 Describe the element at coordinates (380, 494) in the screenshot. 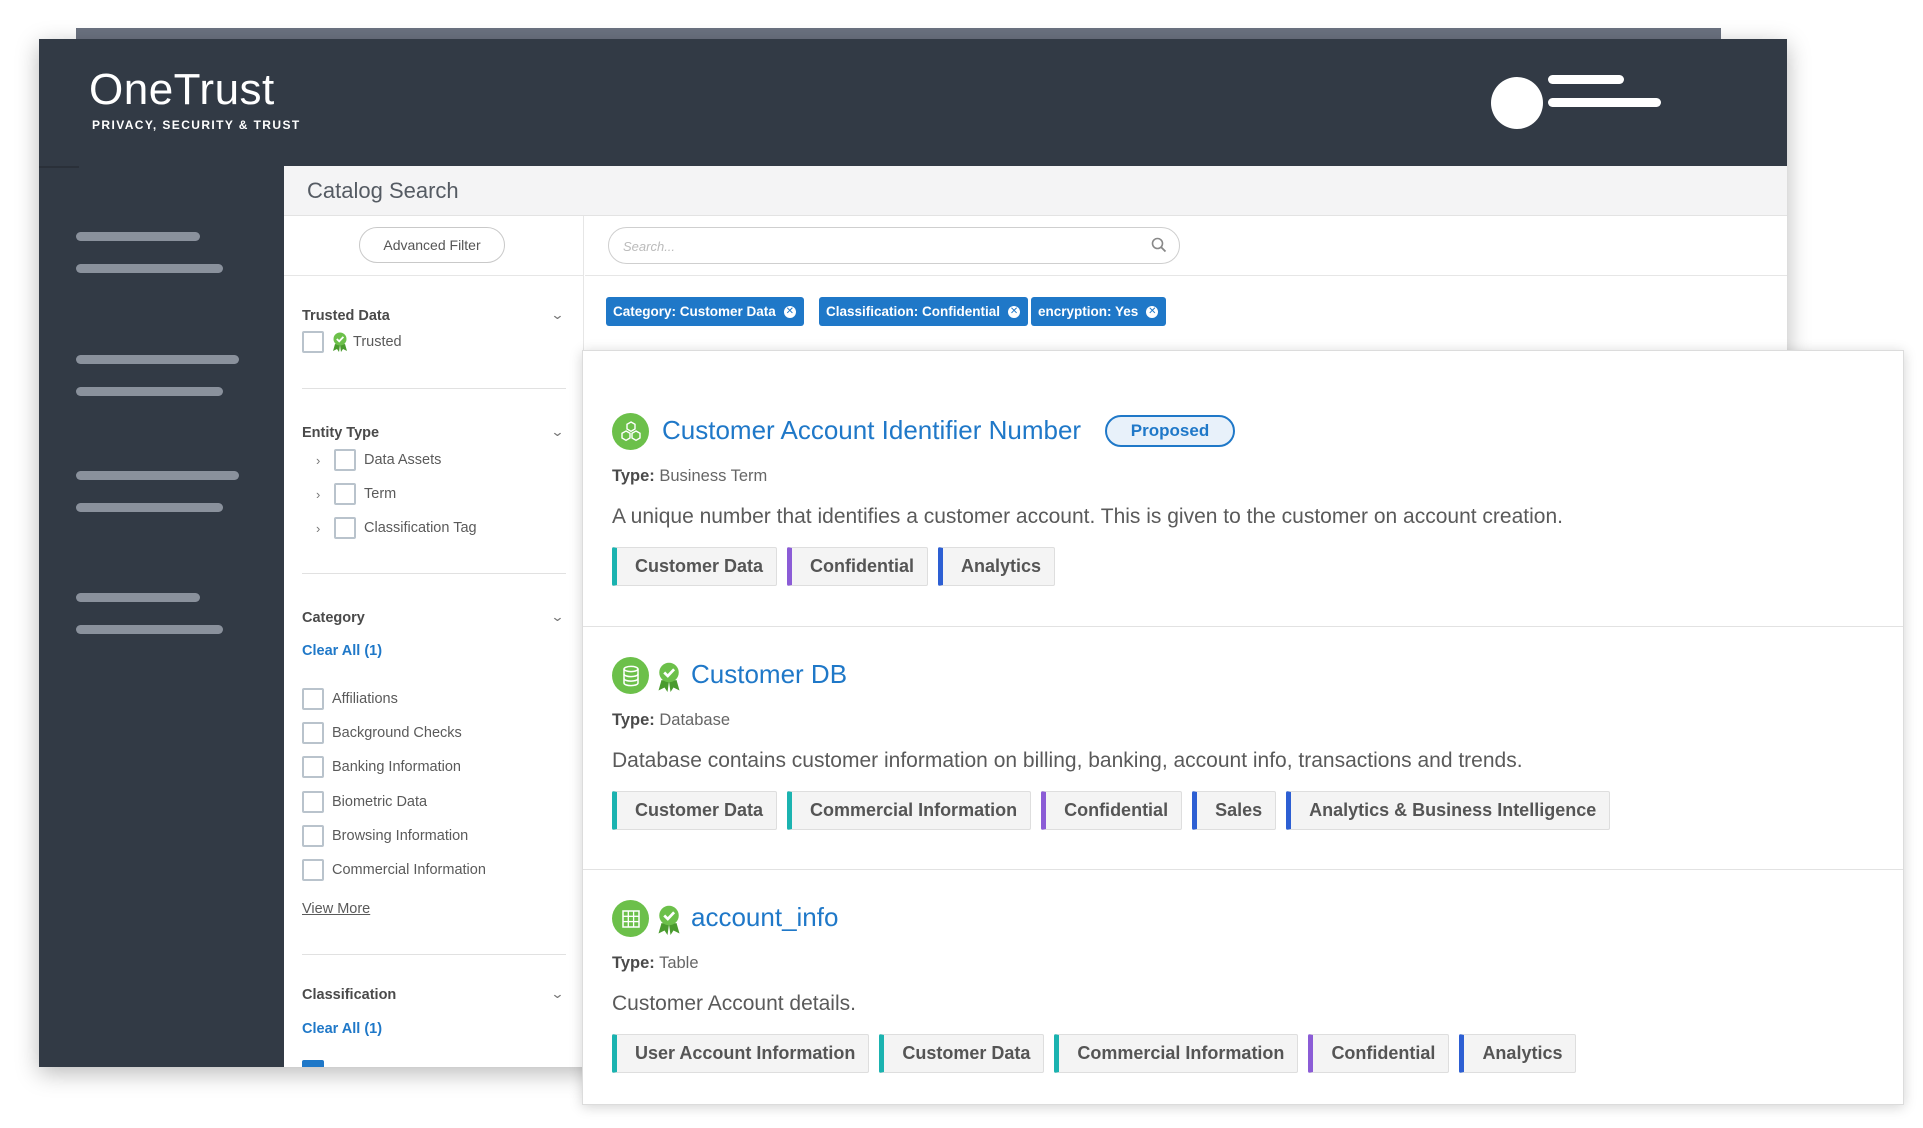

I see `option-label: Term` at that location.